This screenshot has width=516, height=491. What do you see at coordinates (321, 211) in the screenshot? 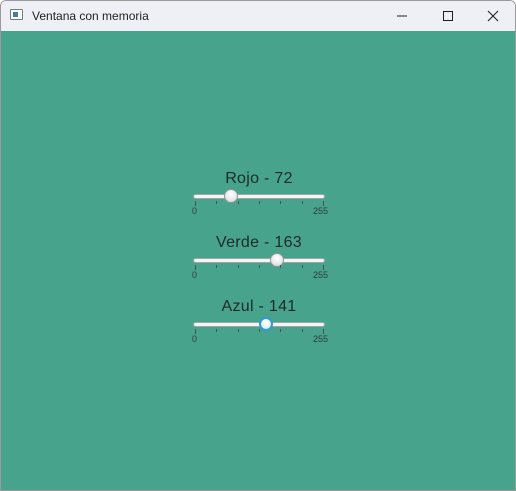
I see `red-max-label: 255` at bounding box center [321, 211].